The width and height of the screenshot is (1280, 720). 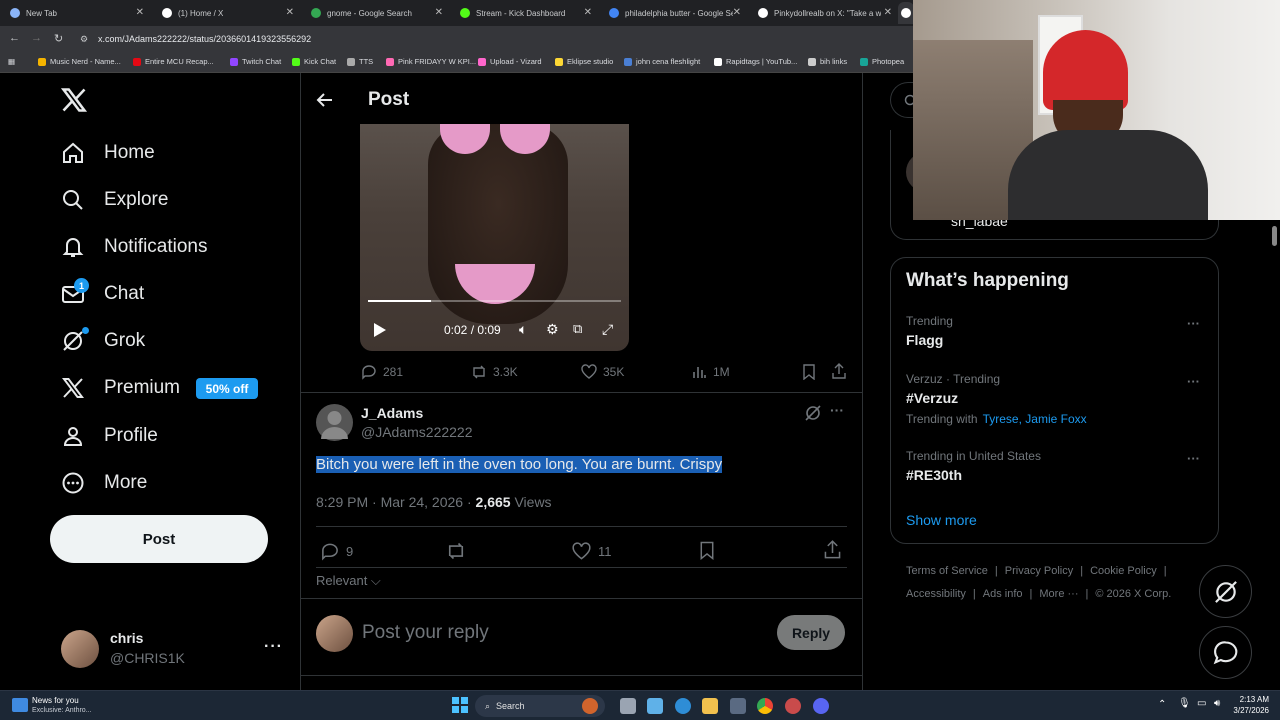 I want to click on avatar, so click(x=80, y=649).